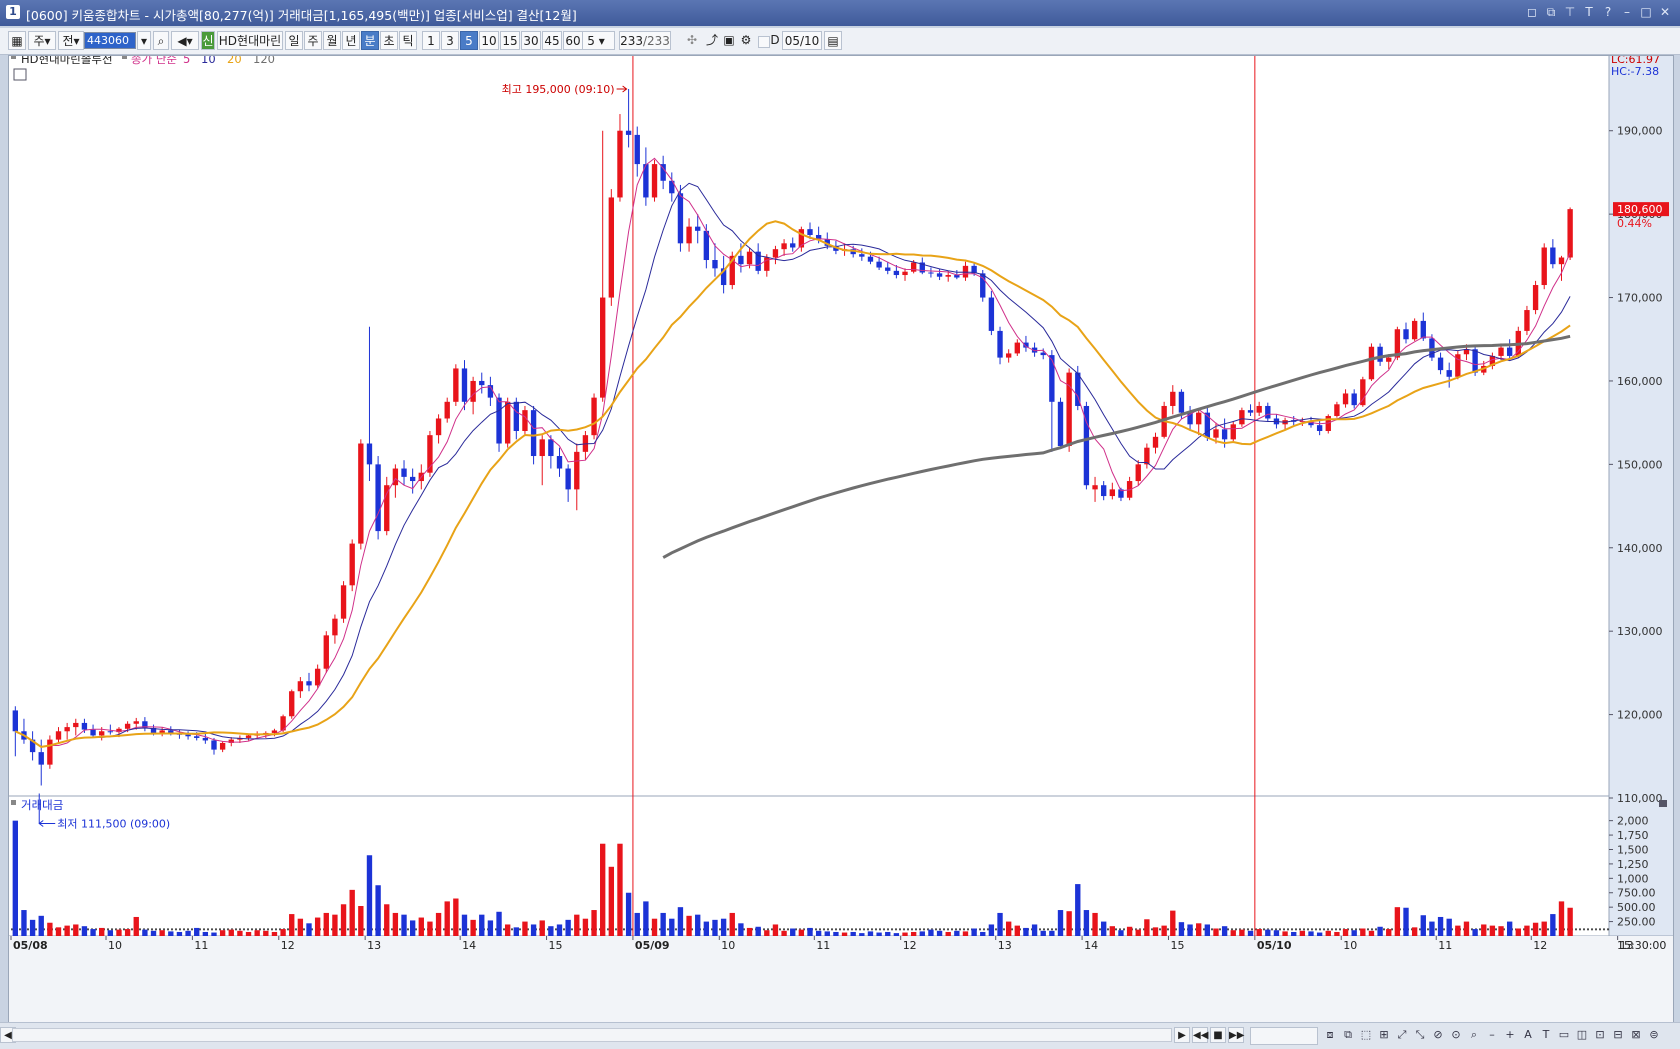 Image resolution: width=1680 pixels, height=1049 pixels. I want to click on restore-down-icon: ◻, so click(1532, 12).